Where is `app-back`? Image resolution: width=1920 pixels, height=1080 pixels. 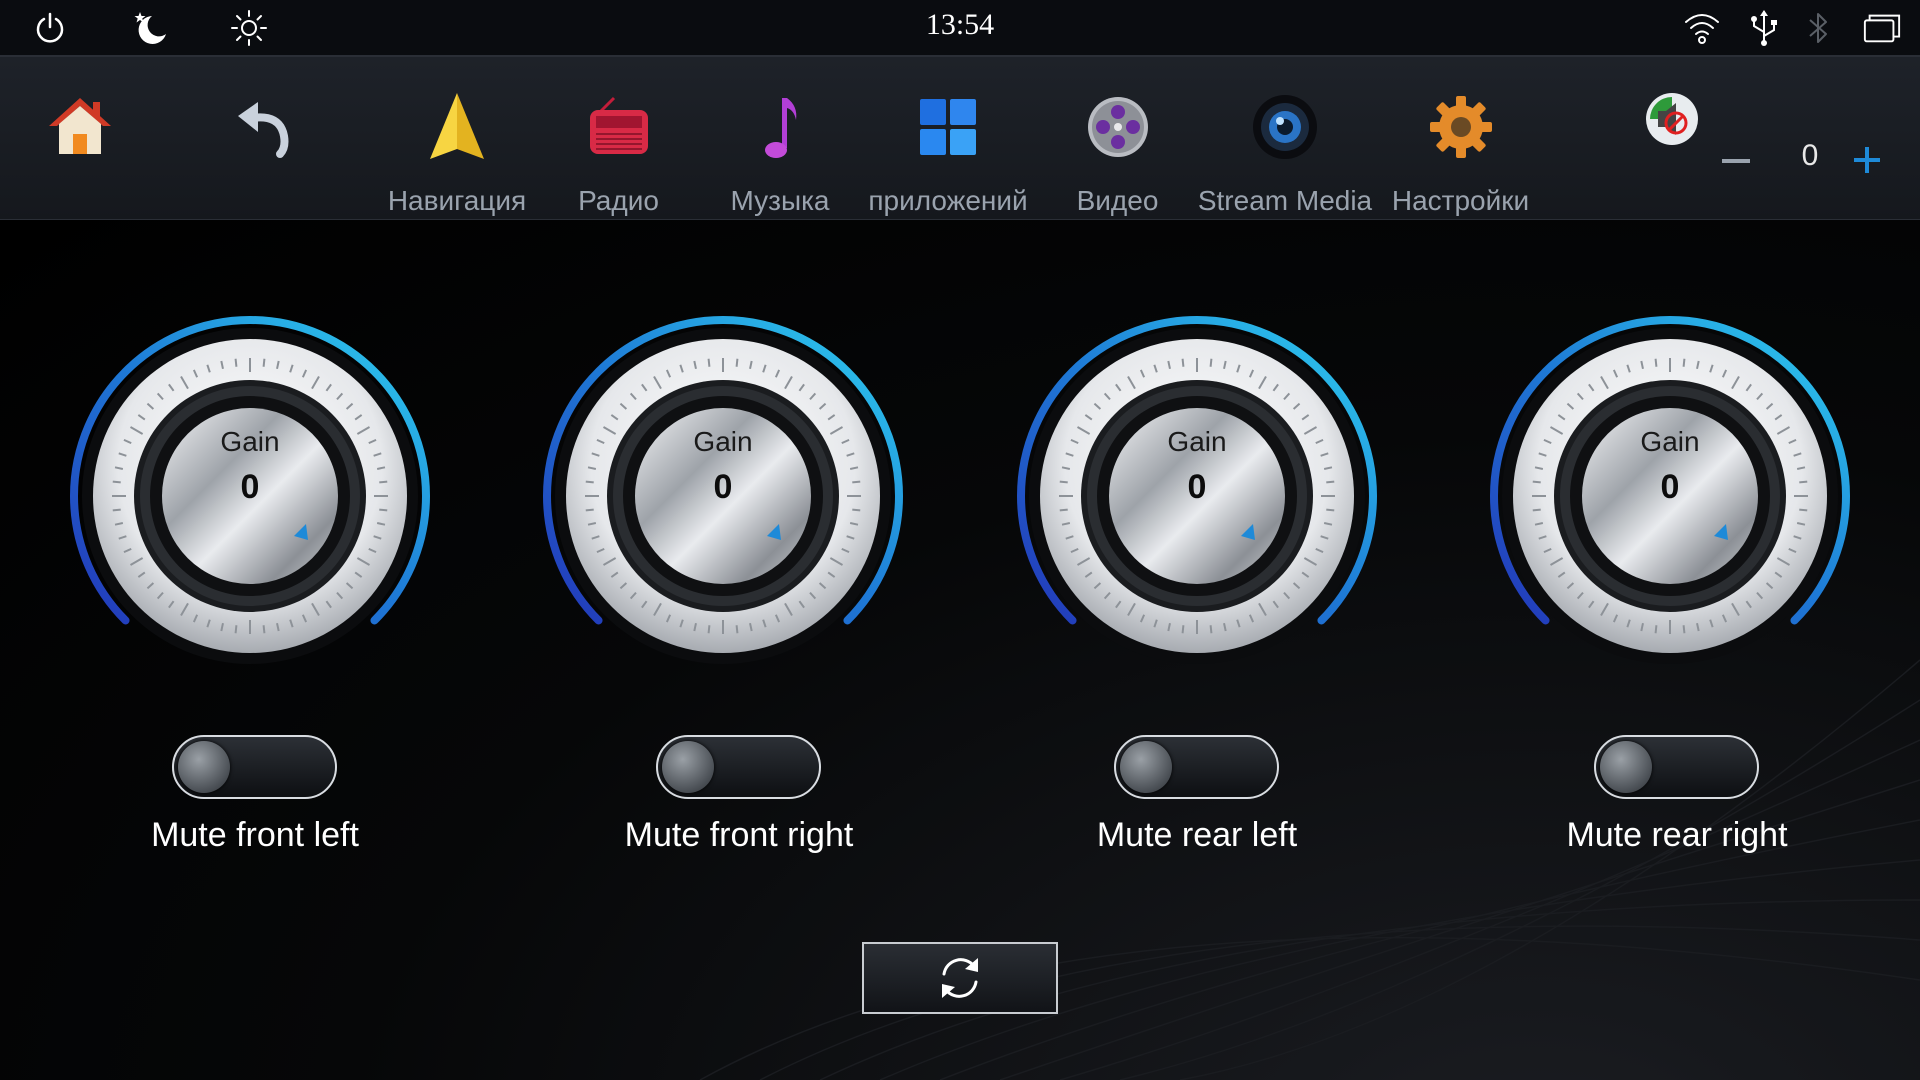
app-back is located at coordinates (265, 138).